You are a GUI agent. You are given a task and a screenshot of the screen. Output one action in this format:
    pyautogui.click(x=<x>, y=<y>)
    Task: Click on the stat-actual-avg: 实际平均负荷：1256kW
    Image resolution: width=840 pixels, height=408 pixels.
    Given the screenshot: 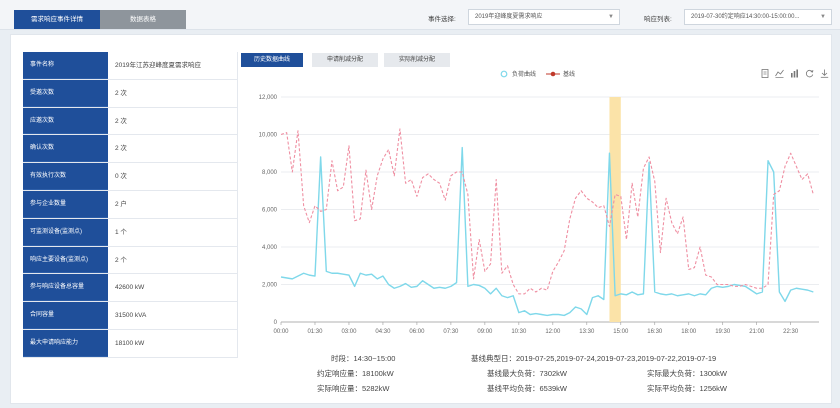 What is the action you would take?
    pyautogui.click(x=687, y=388)
    